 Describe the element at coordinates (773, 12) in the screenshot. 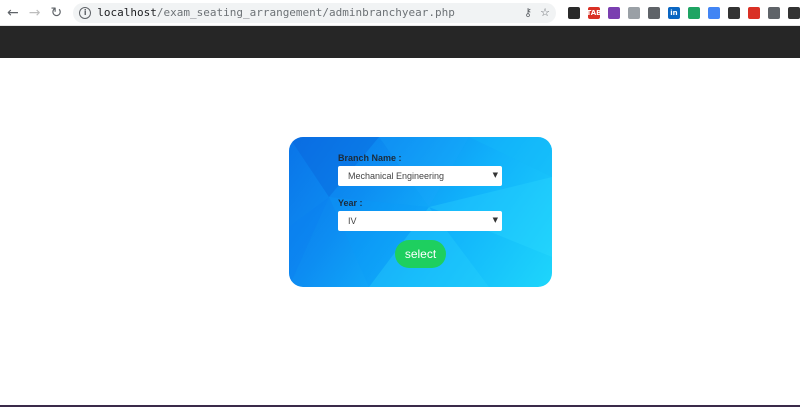

I see `grid-icon` at that location.